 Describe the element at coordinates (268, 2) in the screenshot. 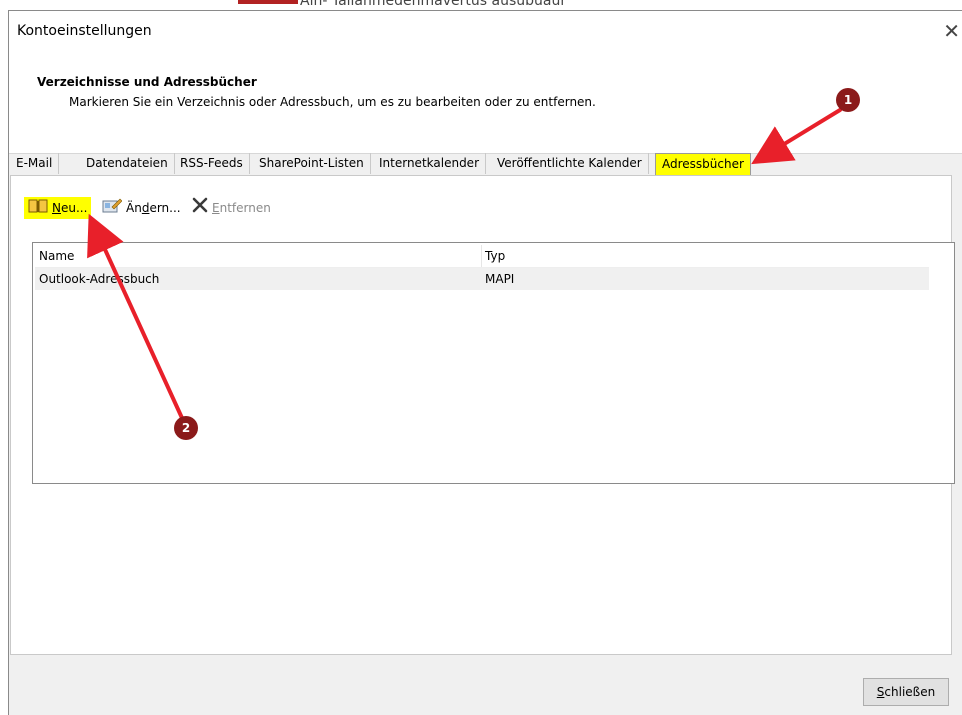

I see `background-red-bar` at that location.